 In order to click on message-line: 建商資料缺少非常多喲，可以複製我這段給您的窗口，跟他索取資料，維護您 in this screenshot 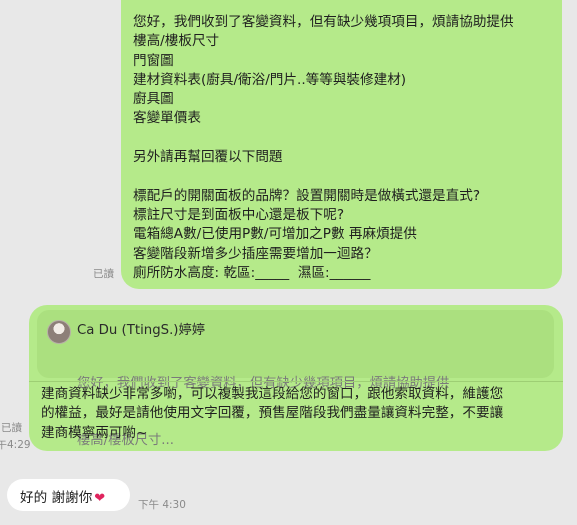, I will do `click(272, 394)`.